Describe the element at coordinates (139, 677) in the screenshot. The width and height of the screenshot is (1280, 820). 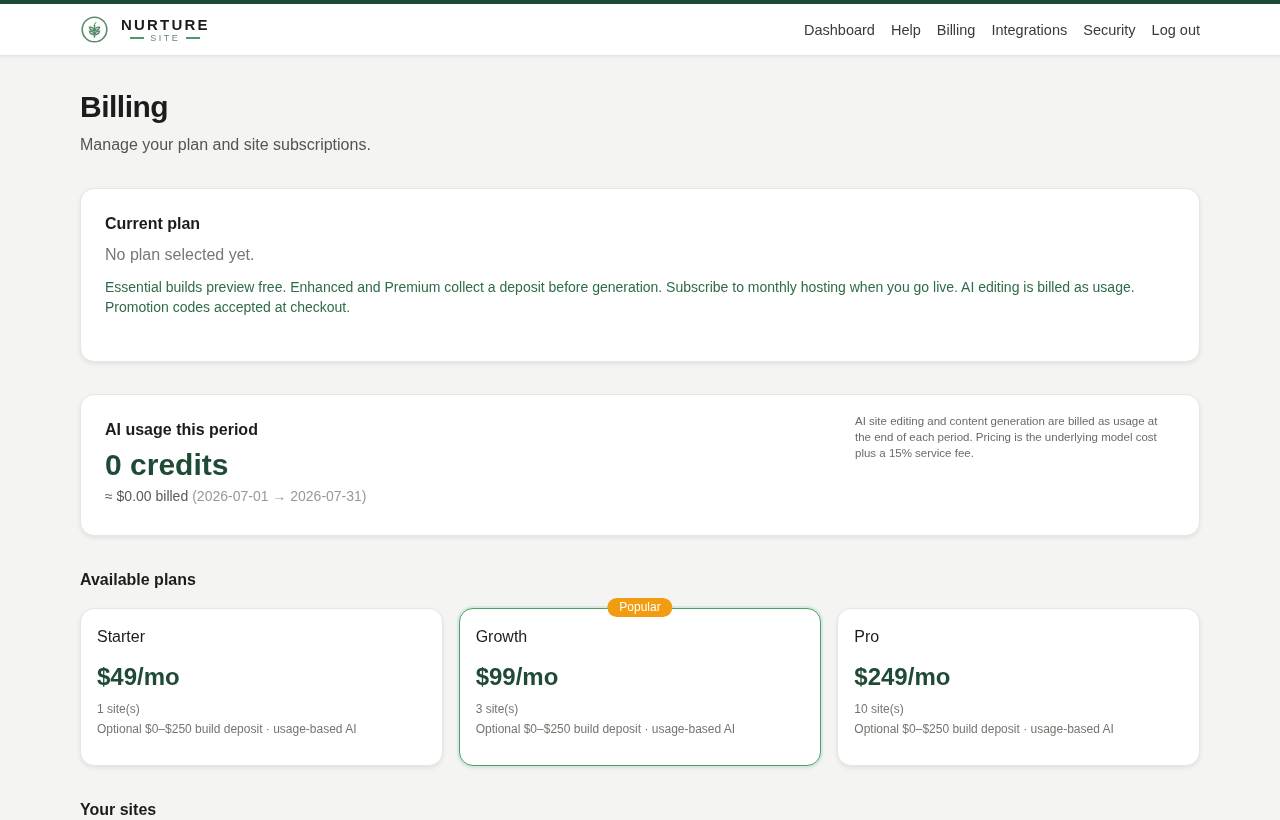
I see `plan-price: $49/mo` at that location.